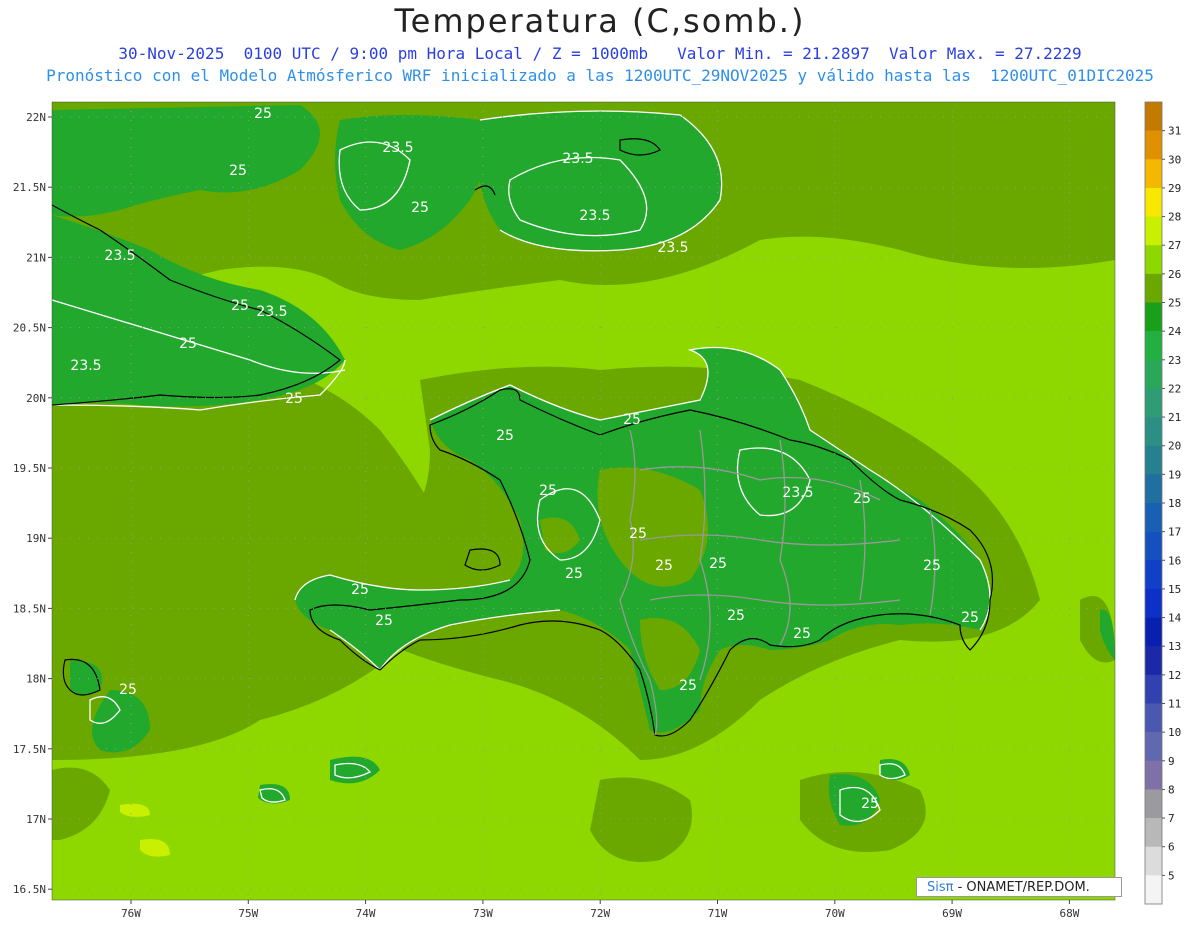  Describe the element at coordinates (1174, 474) in the screenshot. I see `colorbar-label: 19` at that location.